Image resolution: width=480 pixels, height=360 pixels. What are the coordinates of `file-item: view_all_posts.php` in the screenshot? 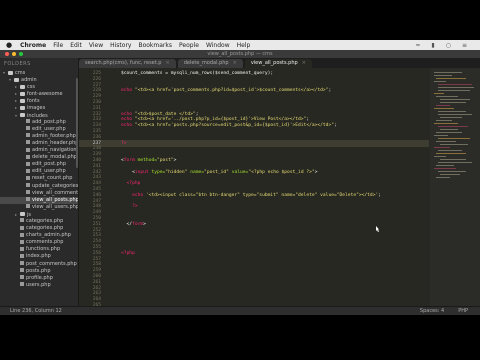 It's located at (39, 200).